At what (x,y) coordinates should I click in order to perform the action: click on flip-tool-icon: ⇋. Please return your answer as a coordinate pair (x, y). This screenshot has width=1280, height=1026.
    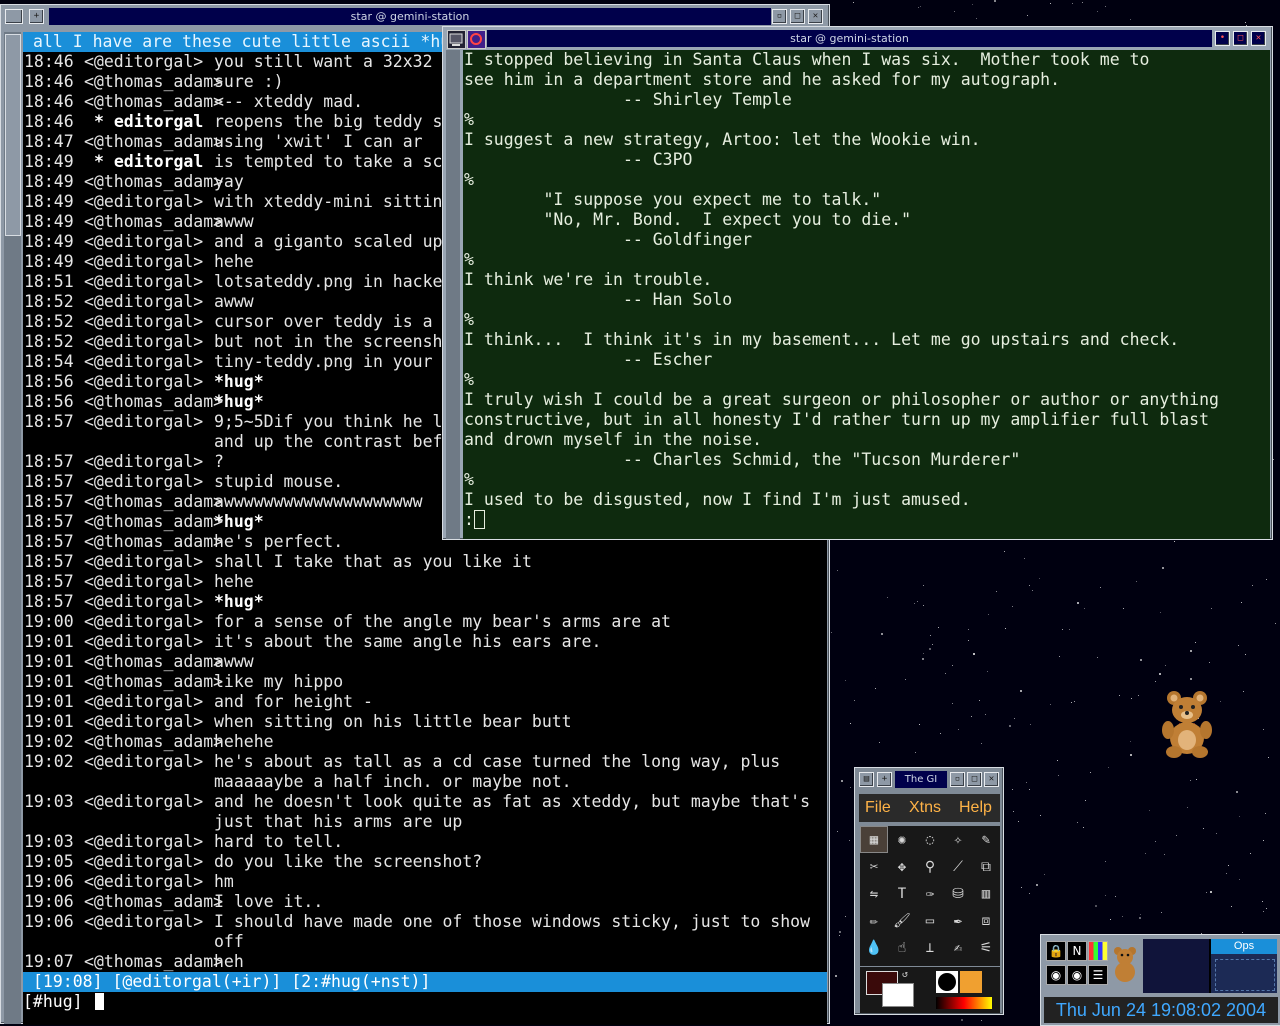
    Looking at the image, I should click on (874, 893).